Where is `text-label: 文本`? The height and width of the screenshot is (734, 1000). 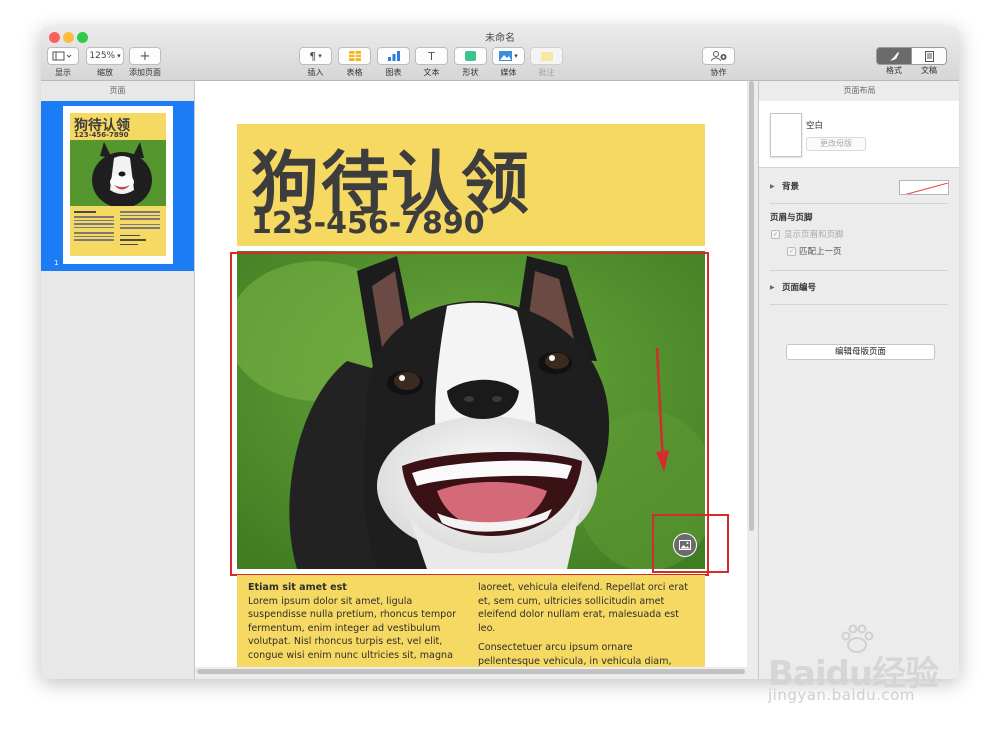 text-label: 文本 is located at coordinates (431, 72).